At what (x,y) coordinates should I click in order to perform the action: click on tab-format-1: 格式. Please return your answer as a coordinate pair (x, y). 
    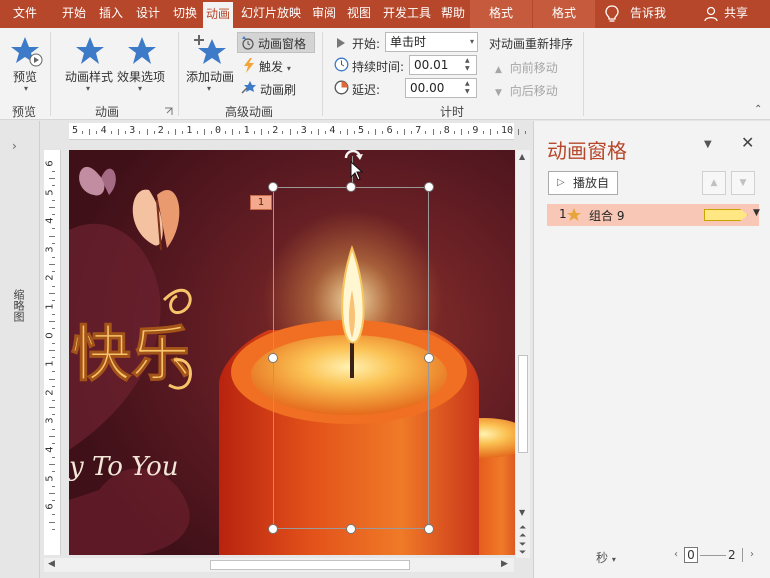
    Looking at the image, I should click on (501, 14).